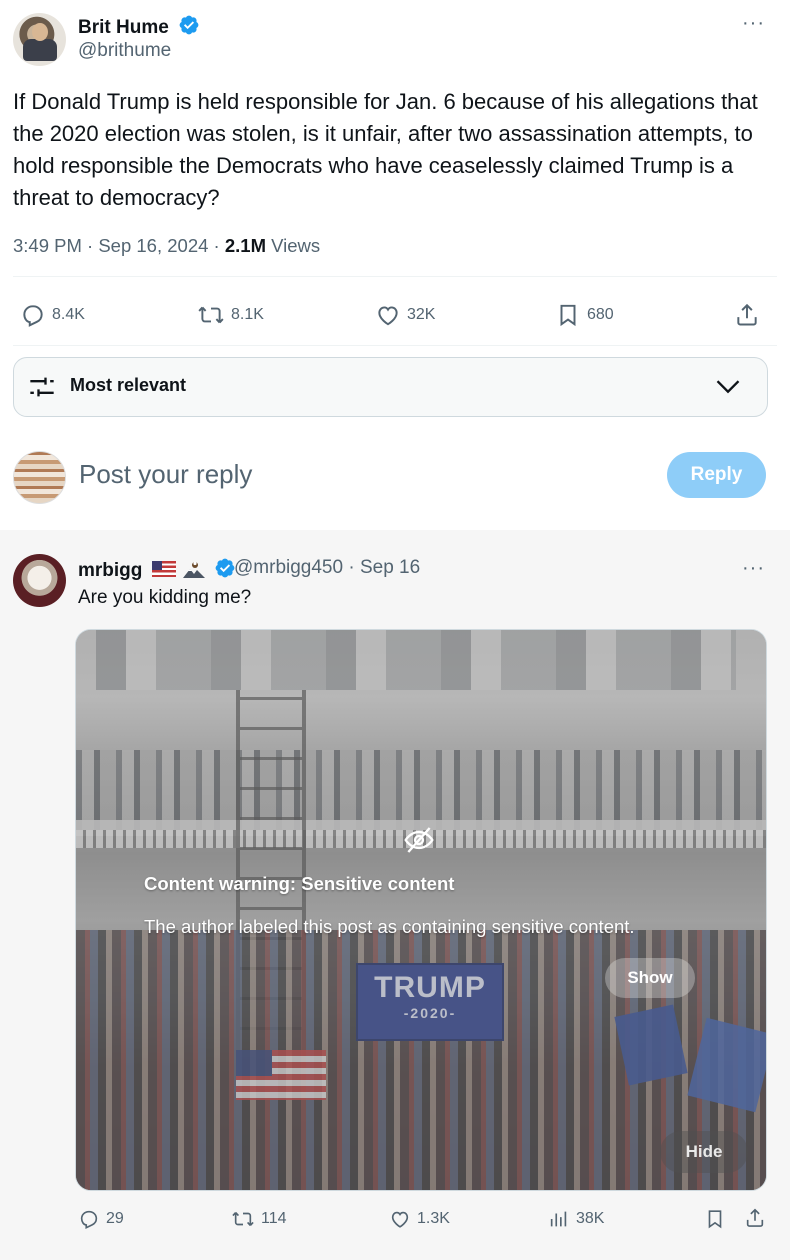 The image size is (790, 1260). Describe the element at coordinates (247, 314) in the screenshot. I see `repost-count: 8.1K` at that location.